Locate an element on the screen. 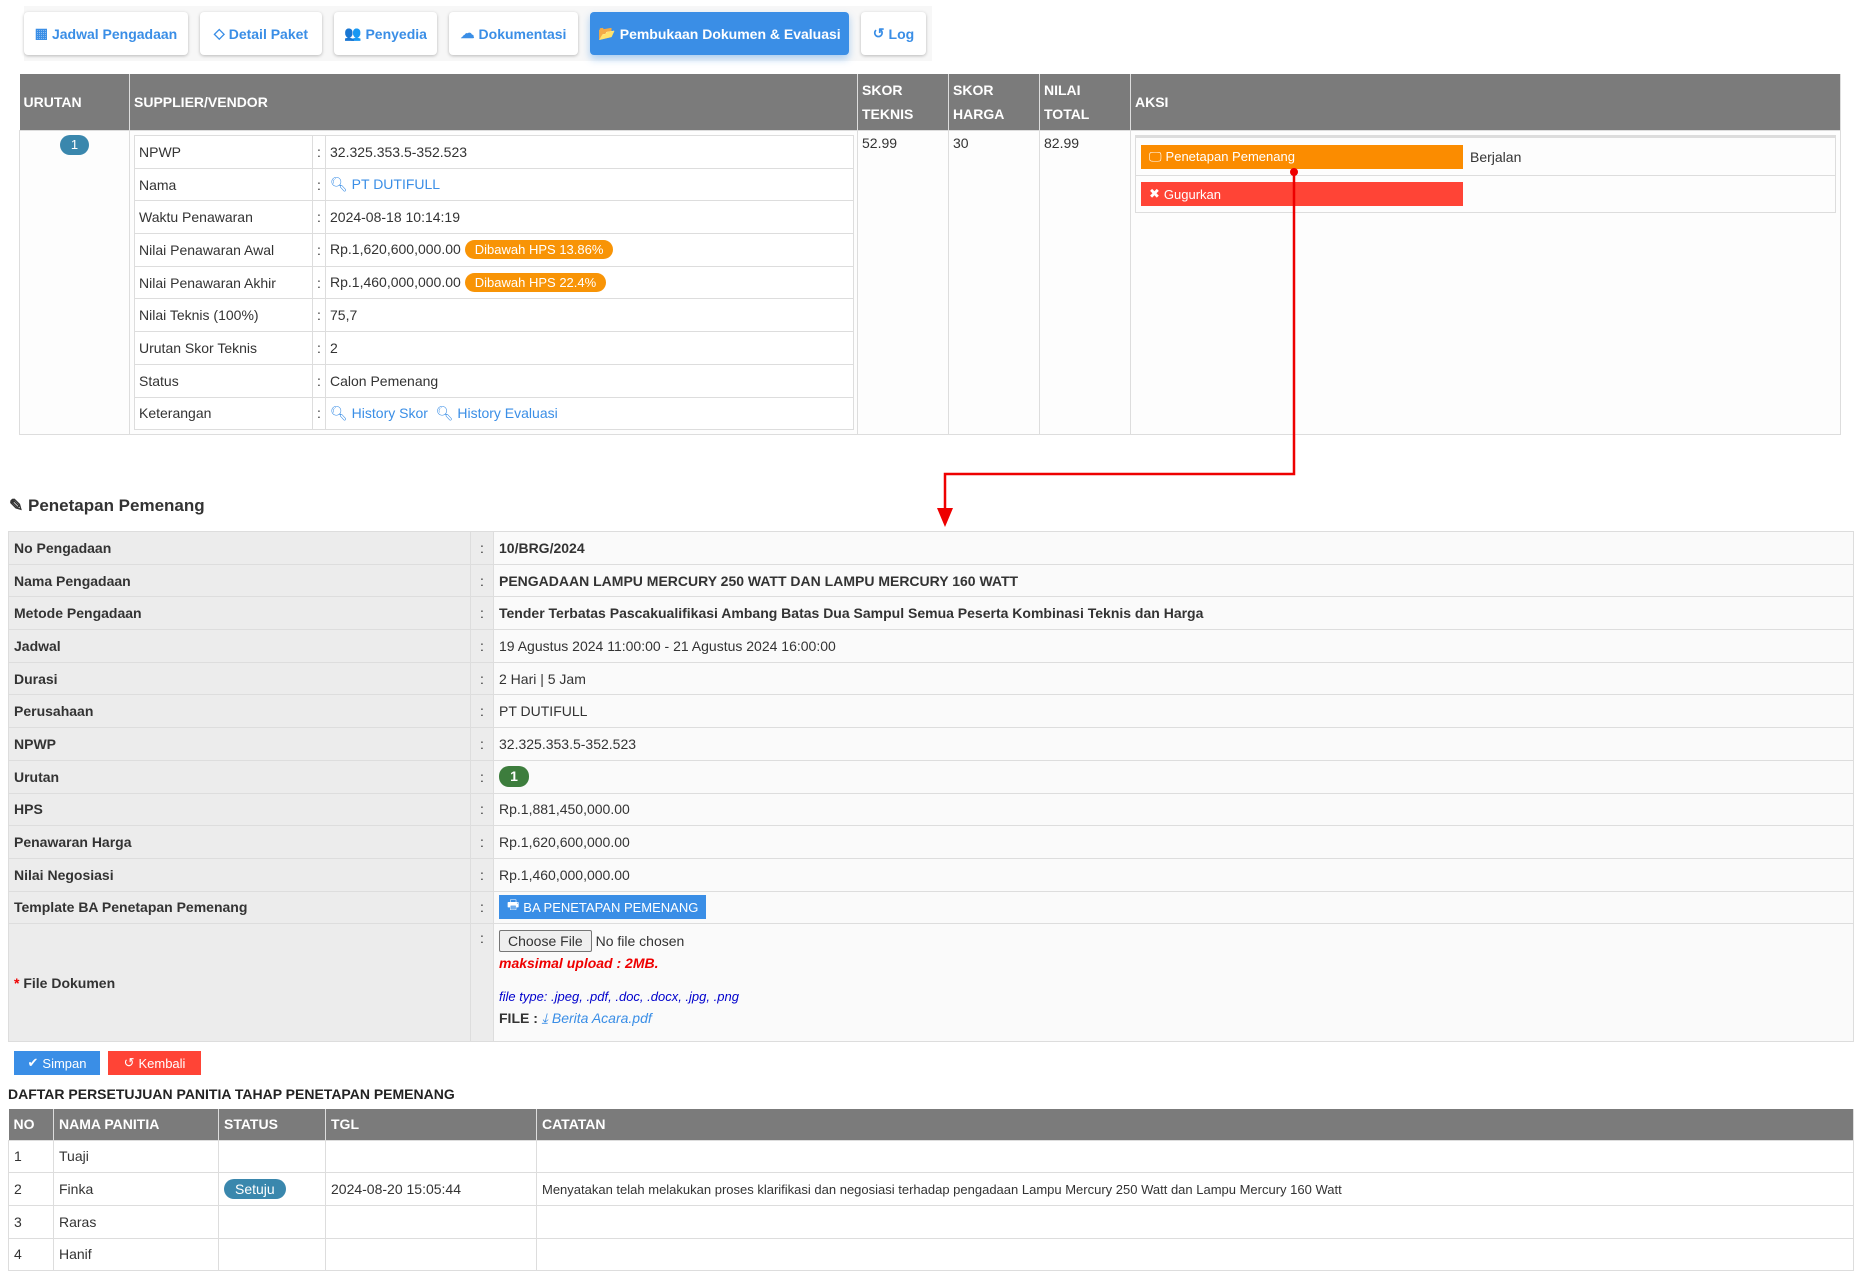 Image resolution: width=1862 pixels, height=1273 pixels. supplier-name-link: 🔍︎ PT DUTIFULL is located at coordinates (385, 184).